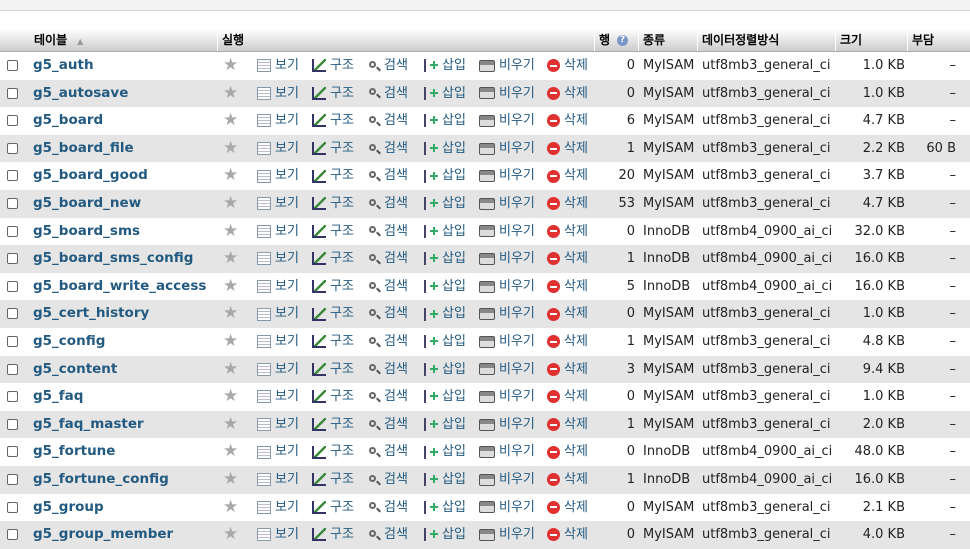 The height and width of the screenshot is (549, 970). I want to click on table-name-link: g5_fortune_config, so click(101, 480).